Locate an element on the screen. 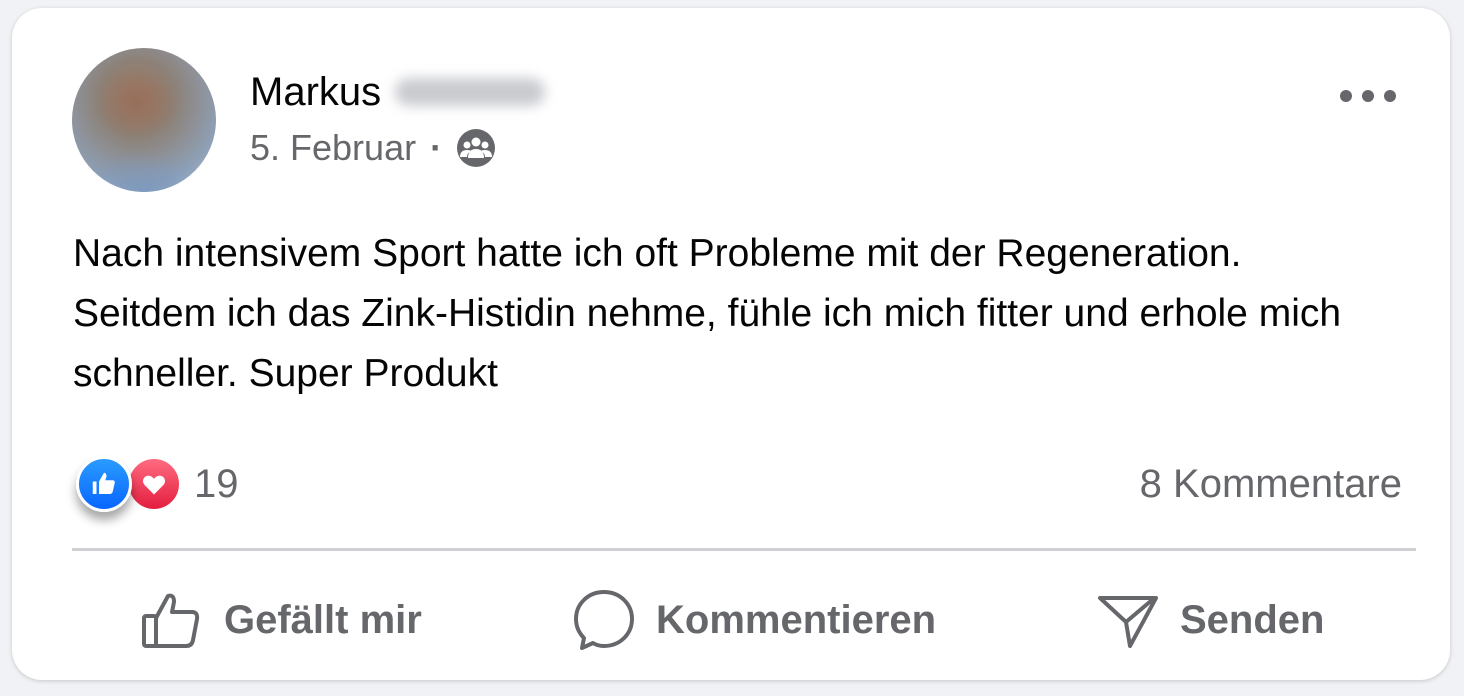  send-button-label: Senden is located at coordinates (1252, 619).